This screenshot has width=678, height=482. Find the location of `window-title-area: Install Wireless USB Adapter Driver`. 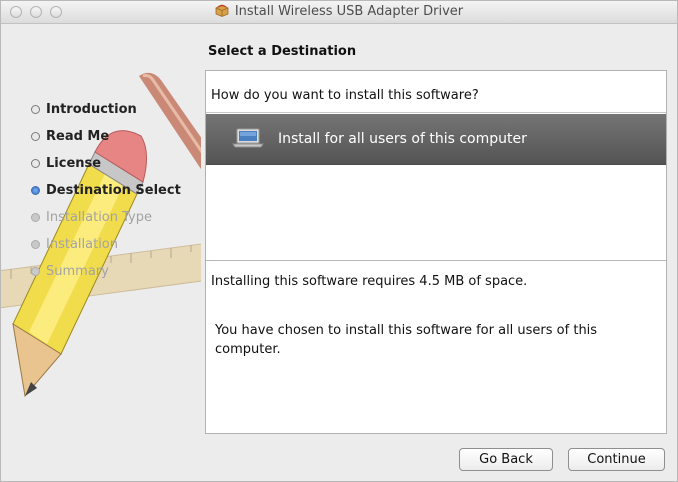

window-title-area: Install Wireless USB Adapter Driver is located at coordinates (339, 12).